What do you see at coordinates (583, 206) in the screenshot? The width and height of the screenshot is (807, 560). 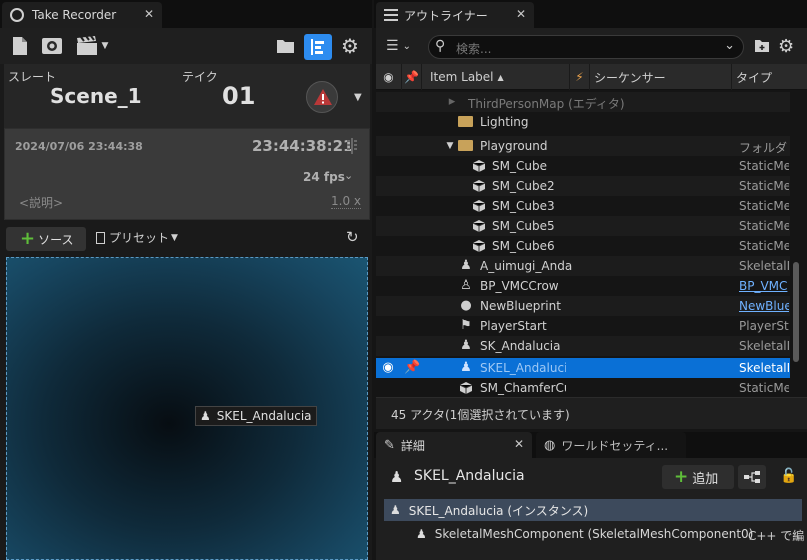 I see `tree-row-actor: SM_Cube3 StaticMe` at bounding box center [583, 206].